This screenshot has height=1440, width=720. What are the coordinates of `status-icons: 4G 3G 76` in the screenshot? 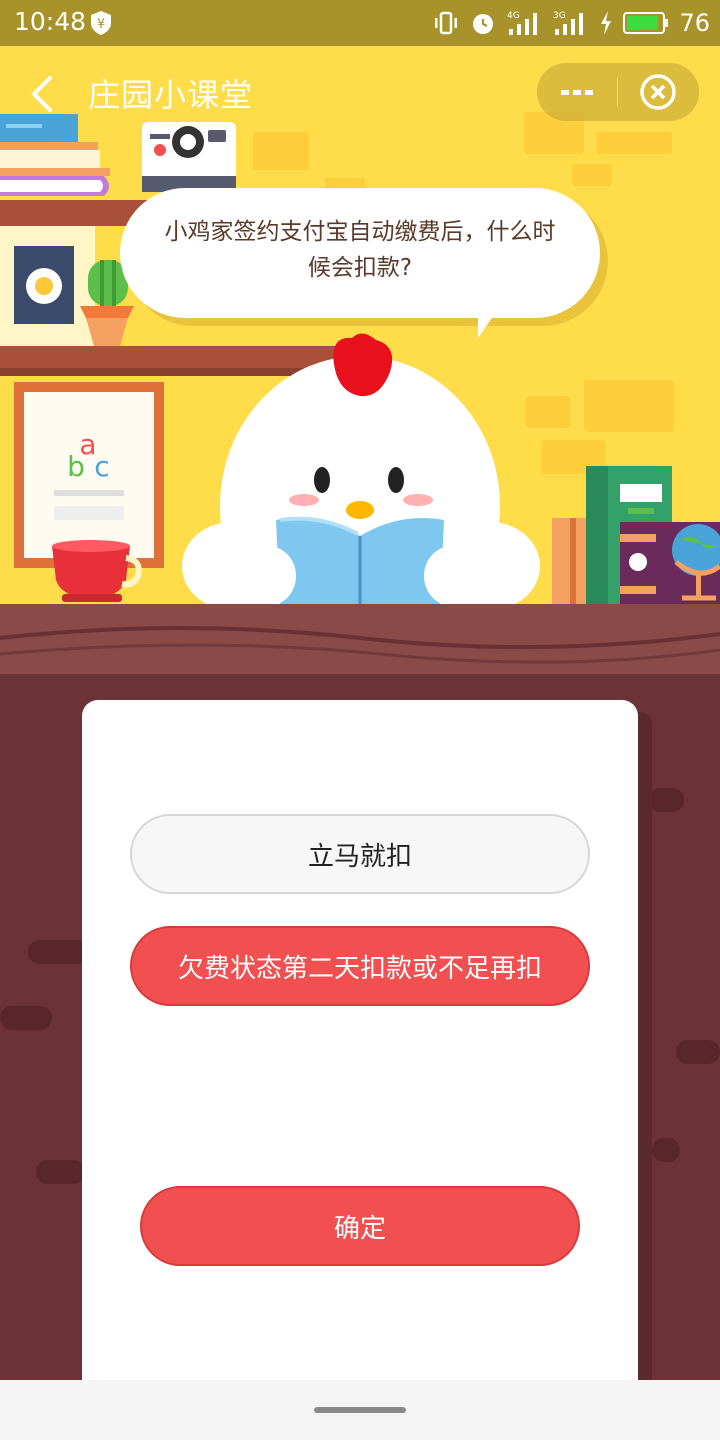 It's located at (571, 23).